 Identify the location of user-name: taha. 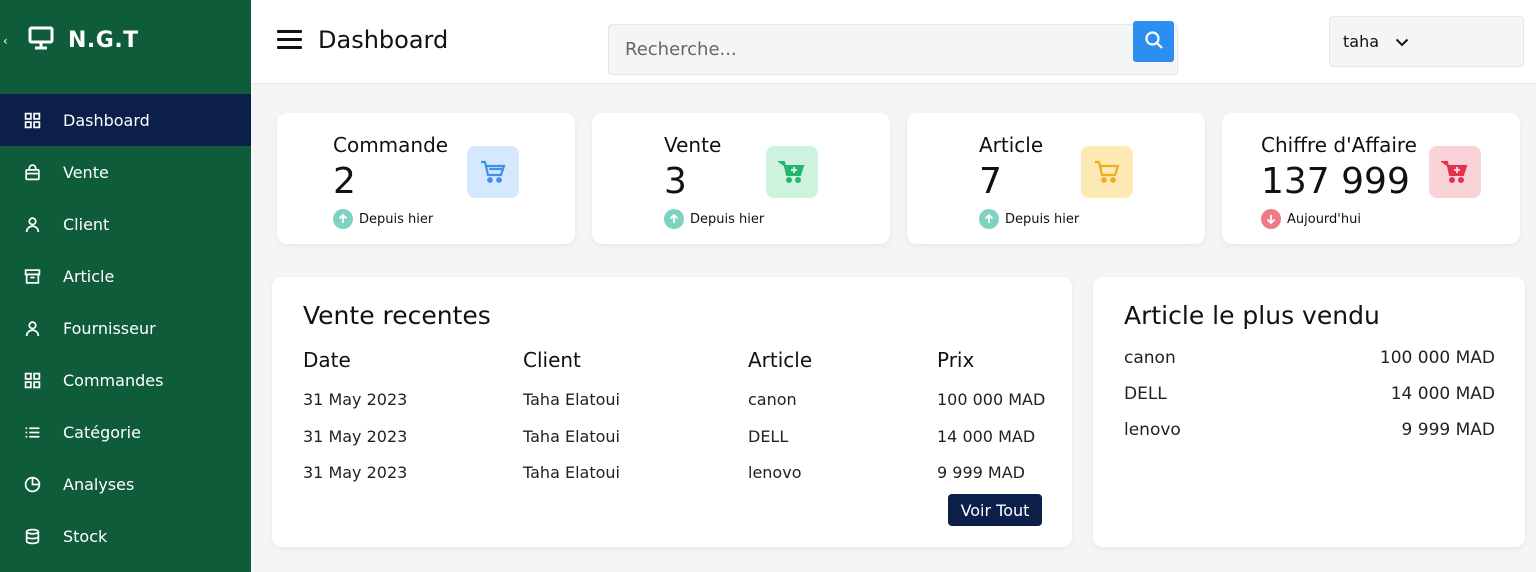
(1361, 41).